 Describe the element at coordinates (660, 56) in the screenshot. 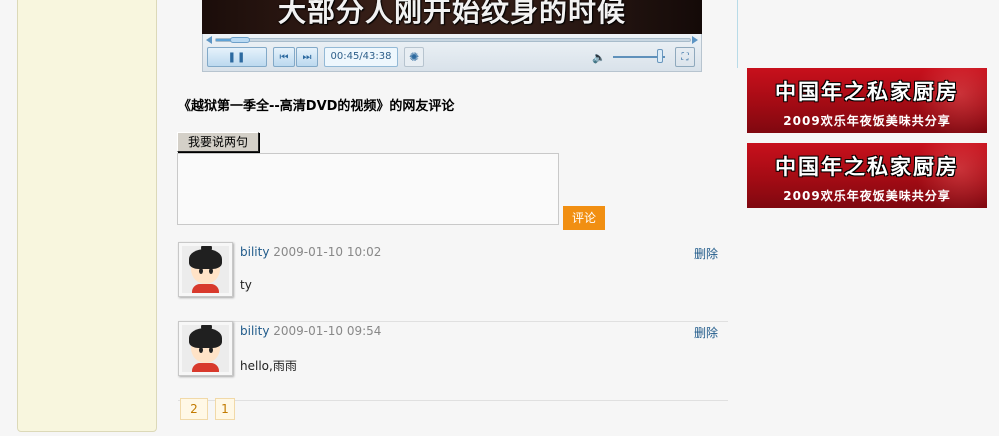

I see `volume-handle` at that location.